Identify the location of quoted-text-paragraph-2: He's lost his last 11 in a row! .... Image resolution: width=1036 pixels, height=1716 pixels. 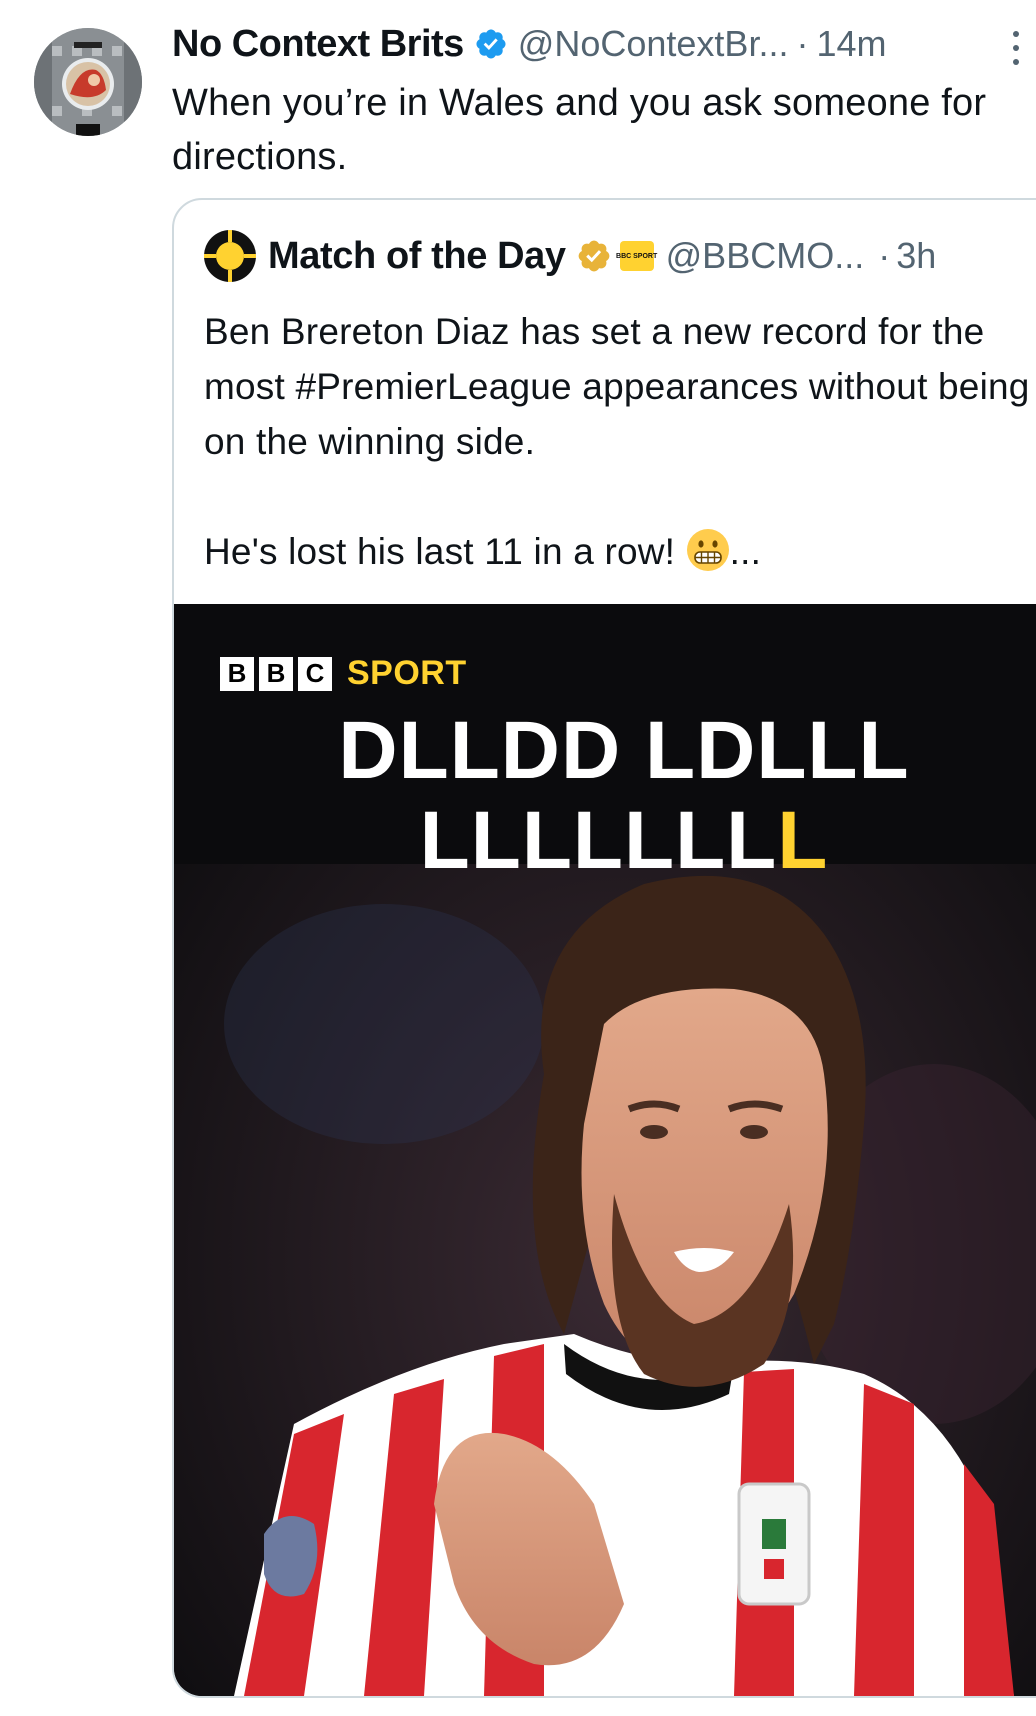
(619, 551).